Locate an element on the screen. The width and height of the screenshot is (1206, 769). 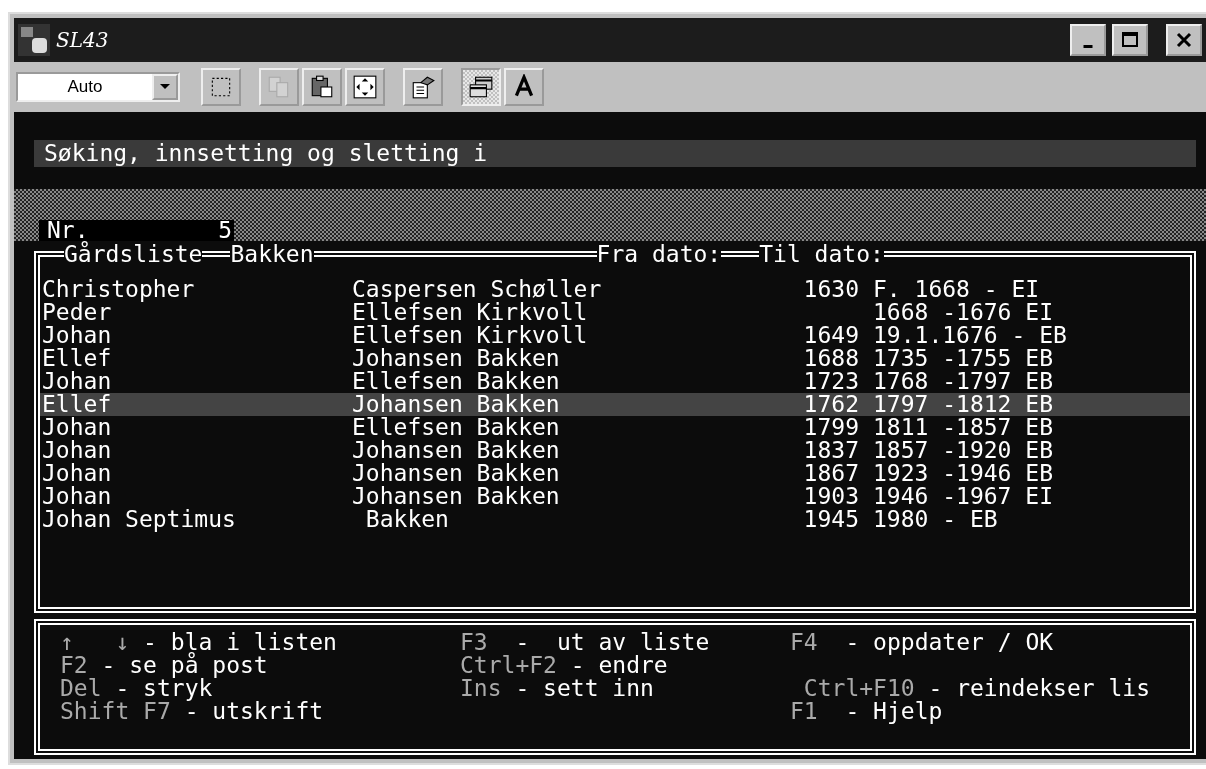
list-row: Johan Septimus Bakken 1945 1980 - EB is located at coordinates (615, 519).